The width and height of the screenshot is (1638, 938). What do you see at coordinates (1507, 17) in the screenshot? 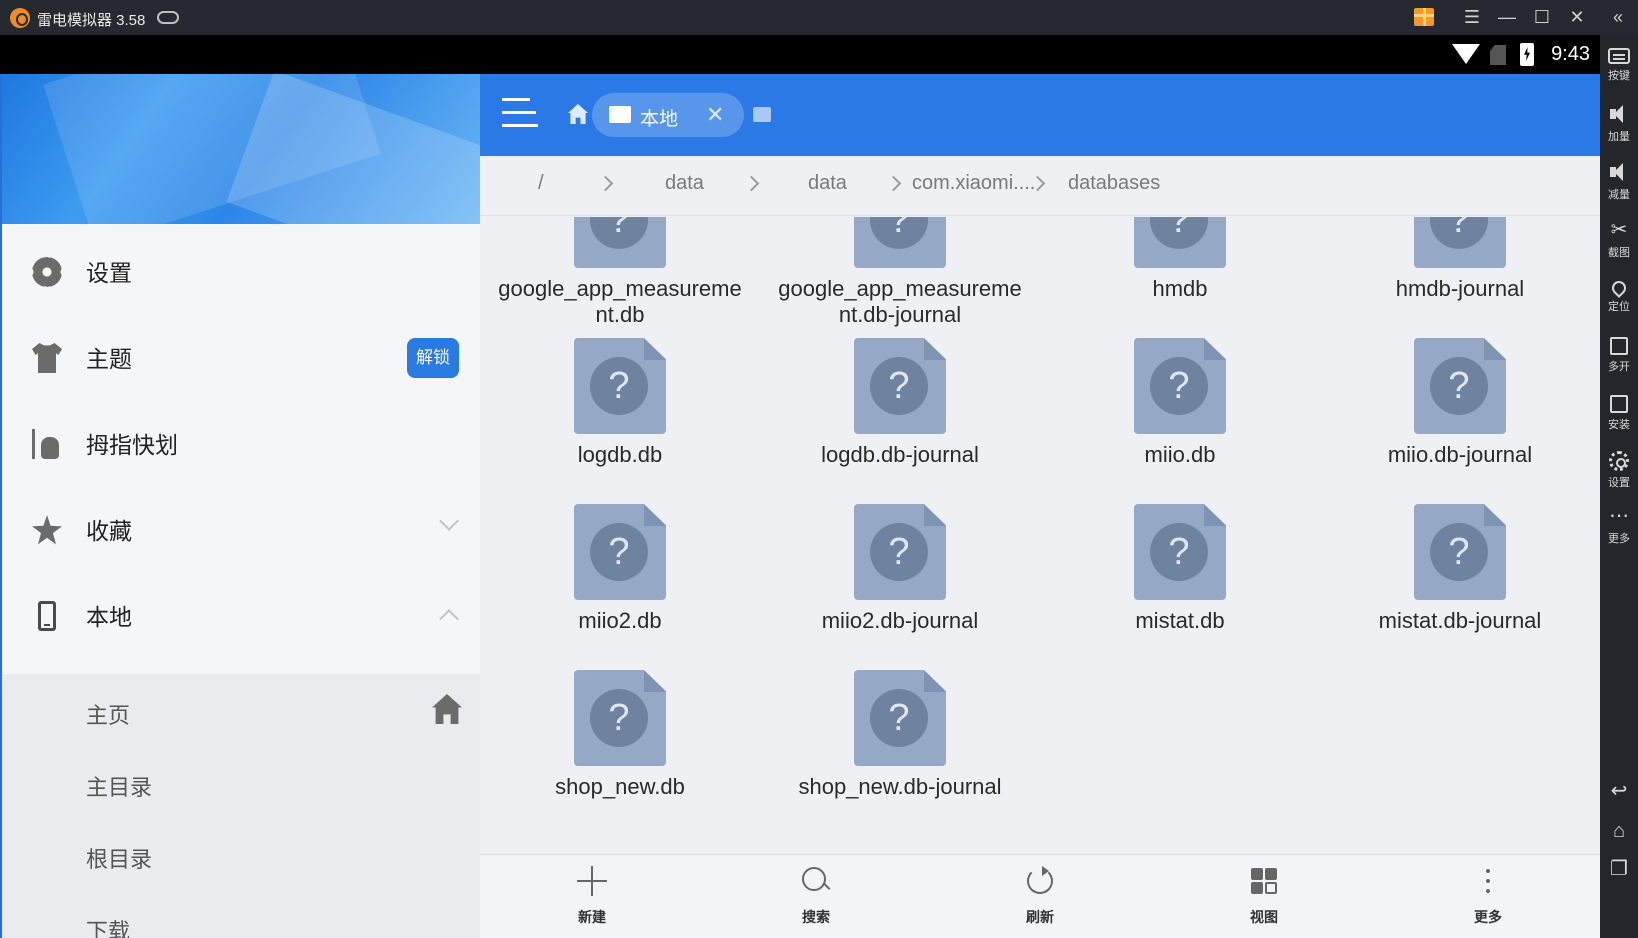
I see `minimize-button: —` at bounding box center [1507, 17].